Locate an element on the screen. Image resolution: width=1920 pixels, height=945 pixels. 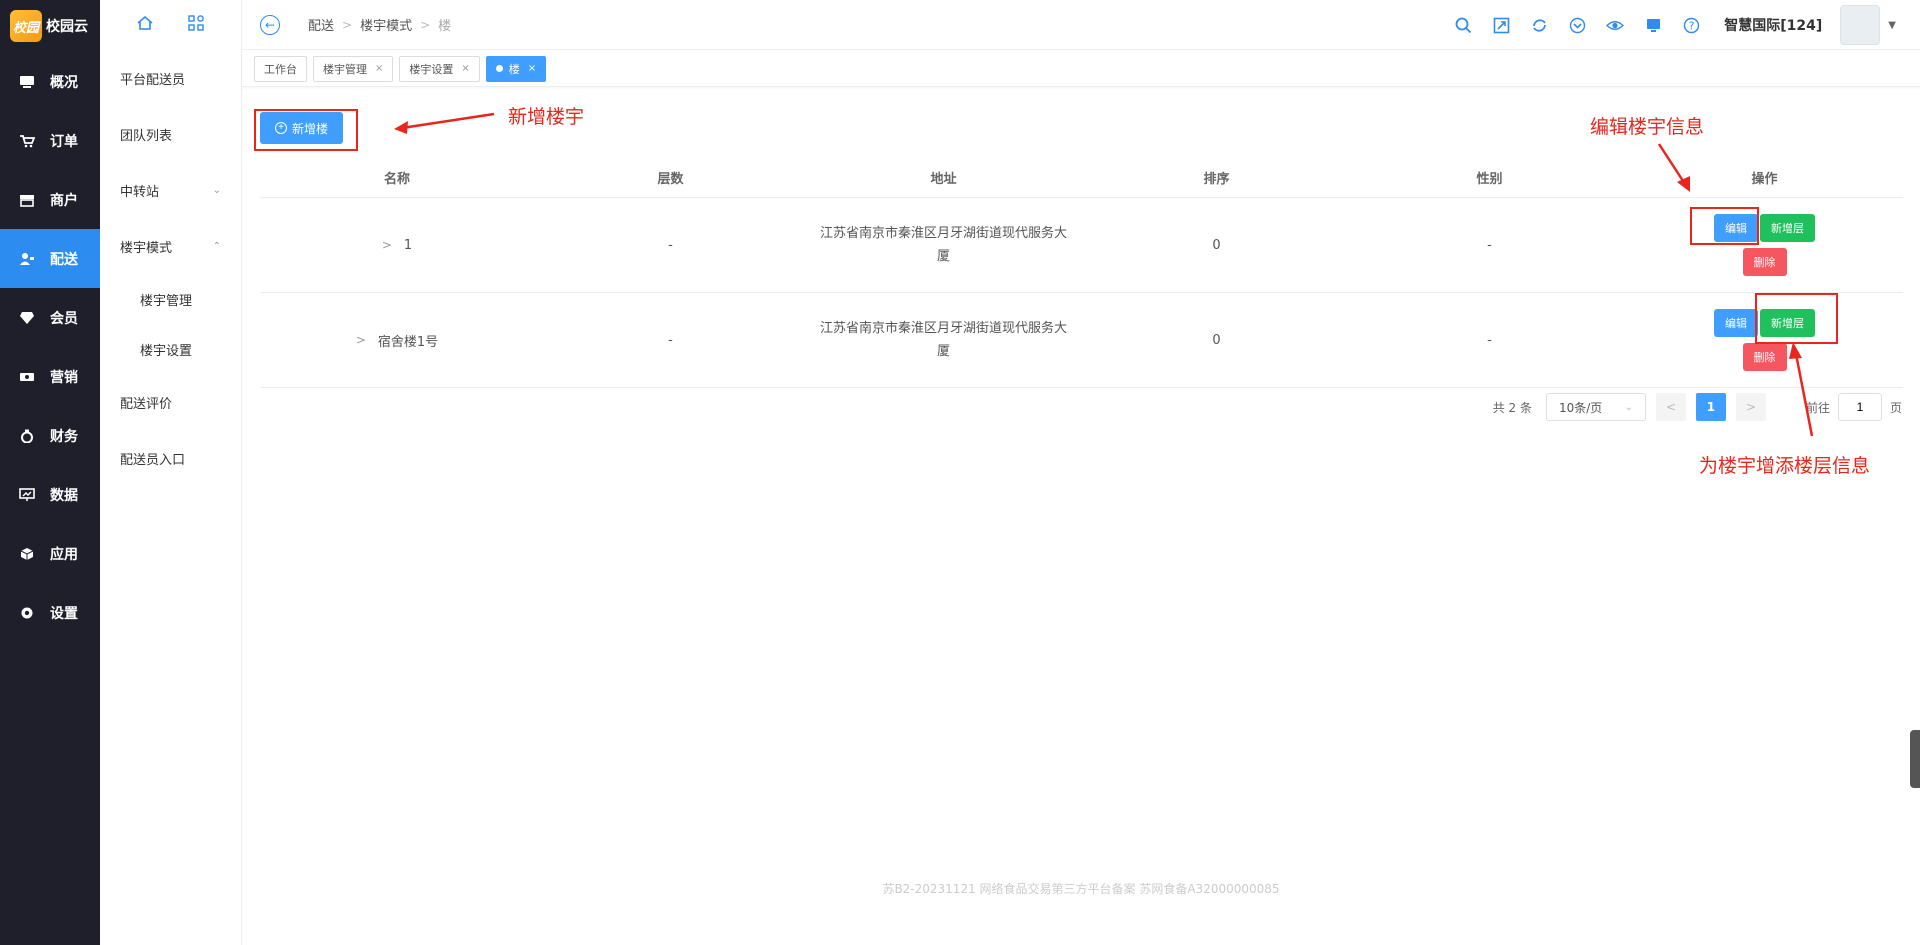
breadcrumb-item: 配送 is located at coordinates (321, 24).